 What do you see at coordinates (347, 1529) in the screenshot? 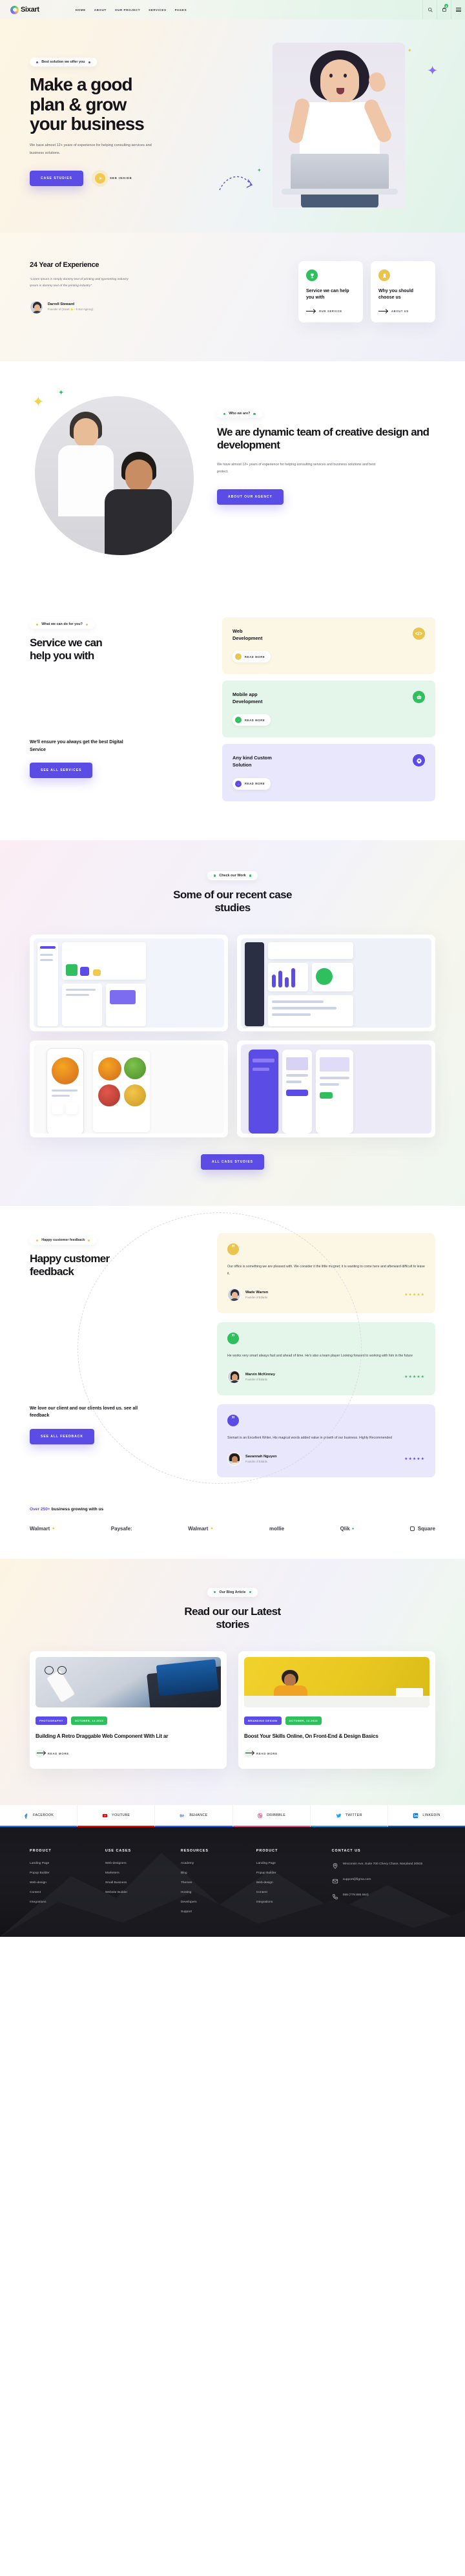
I see `brand-logo-qlik: Qlik ●` at bounding box center [347, 1529].